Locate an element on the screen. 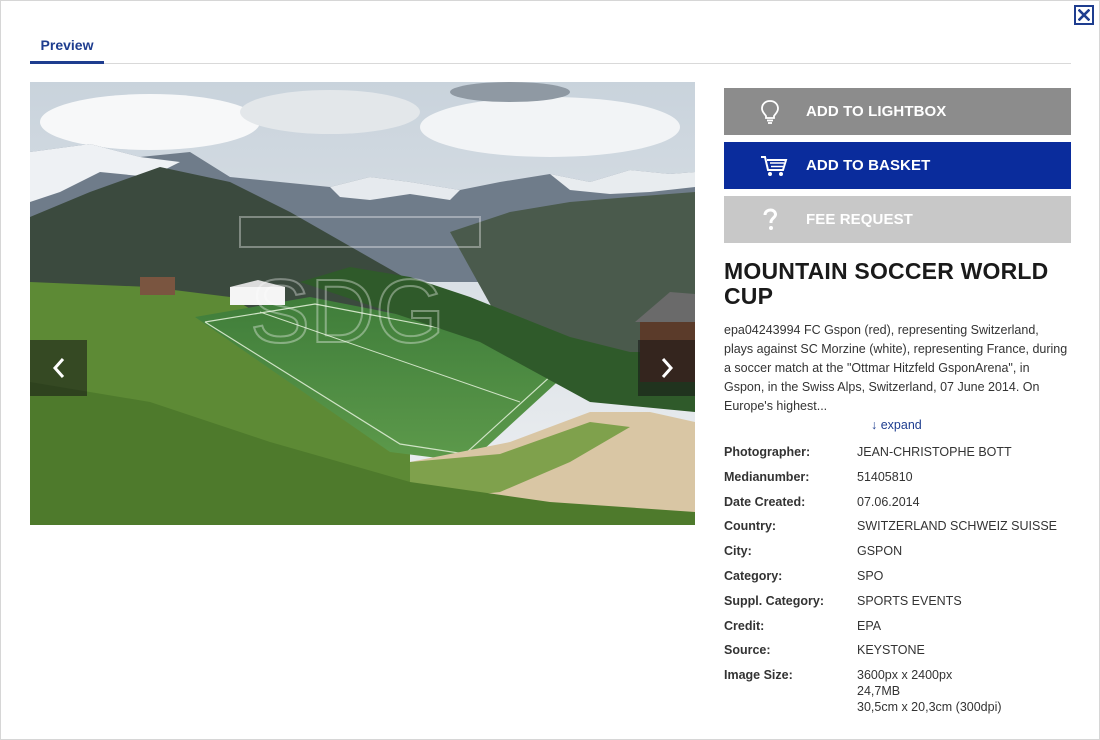  add-to-lightbox-button: ADD TO LIGHTBOX is located at coordinates (897, 111).